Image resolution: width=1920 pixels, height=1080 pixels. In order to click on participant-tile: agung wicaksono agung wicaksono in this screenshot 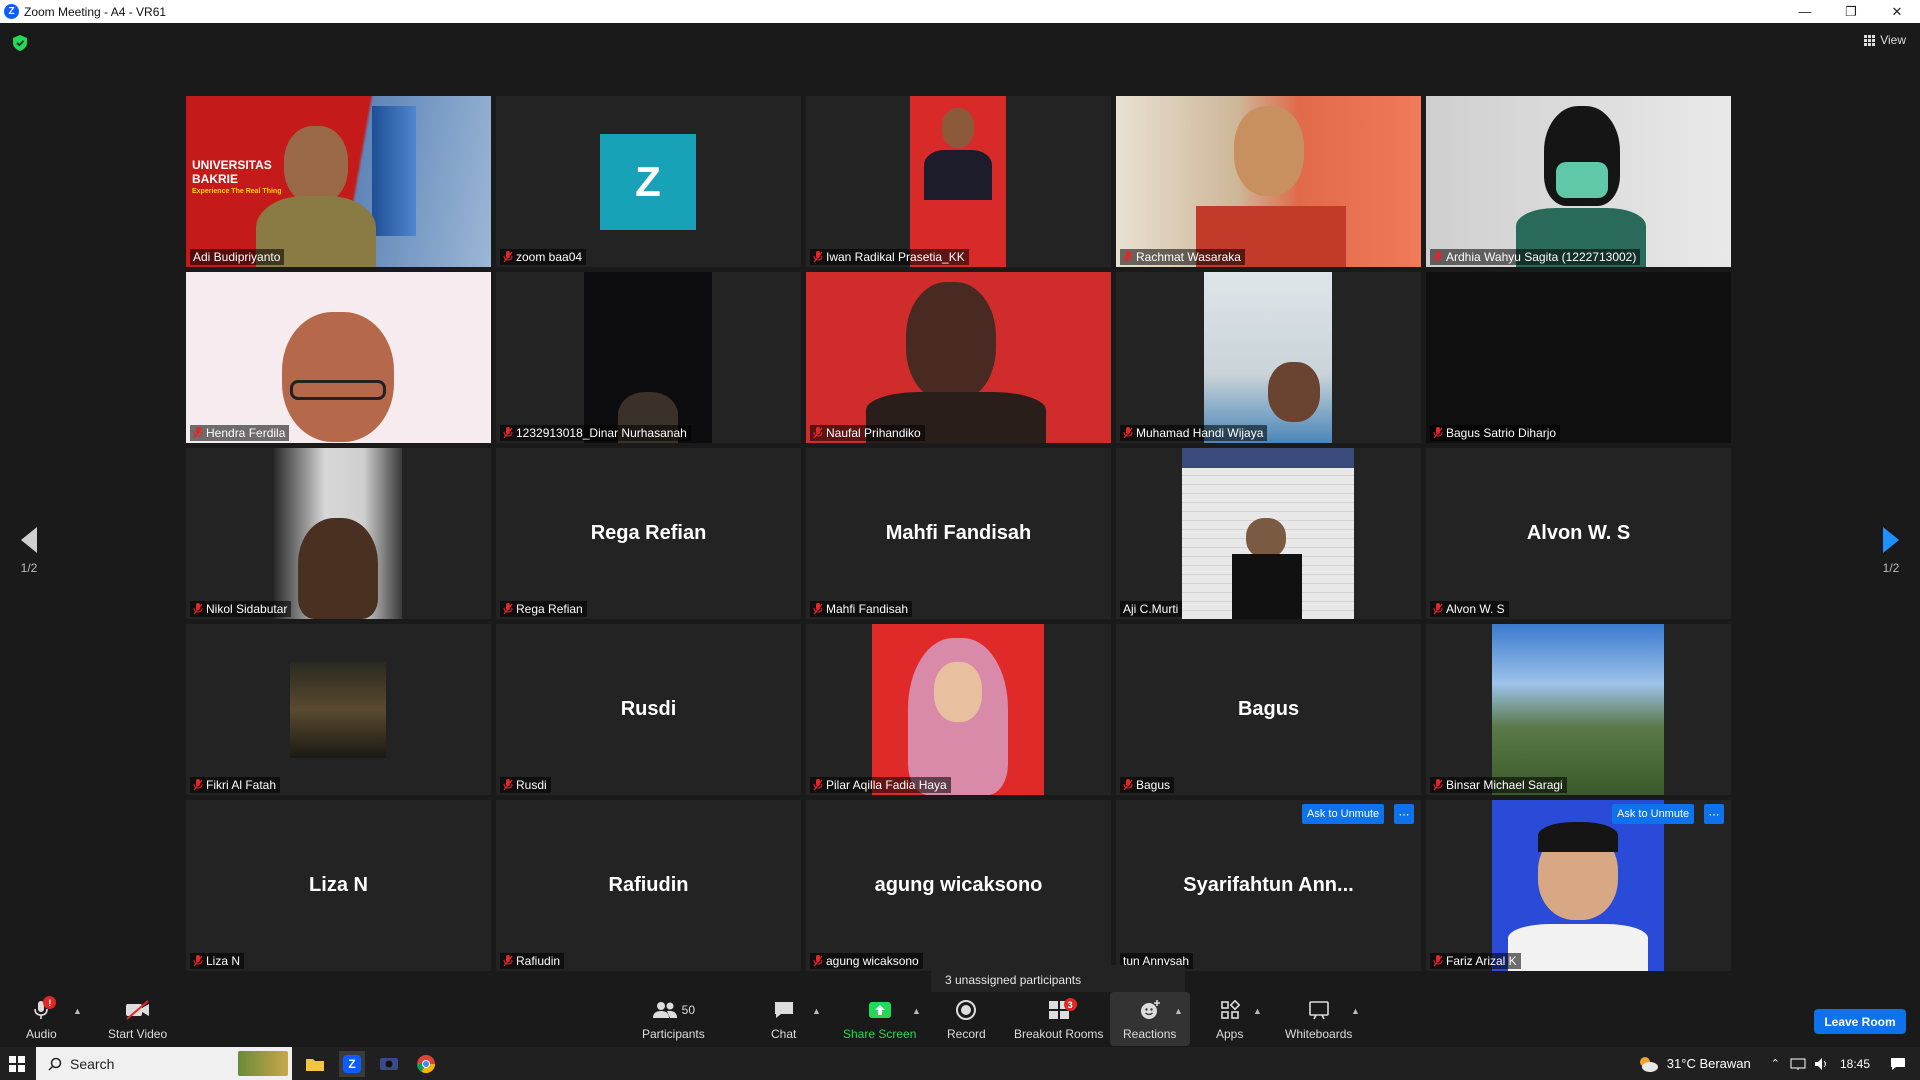, I will do `click(958, 885)`.